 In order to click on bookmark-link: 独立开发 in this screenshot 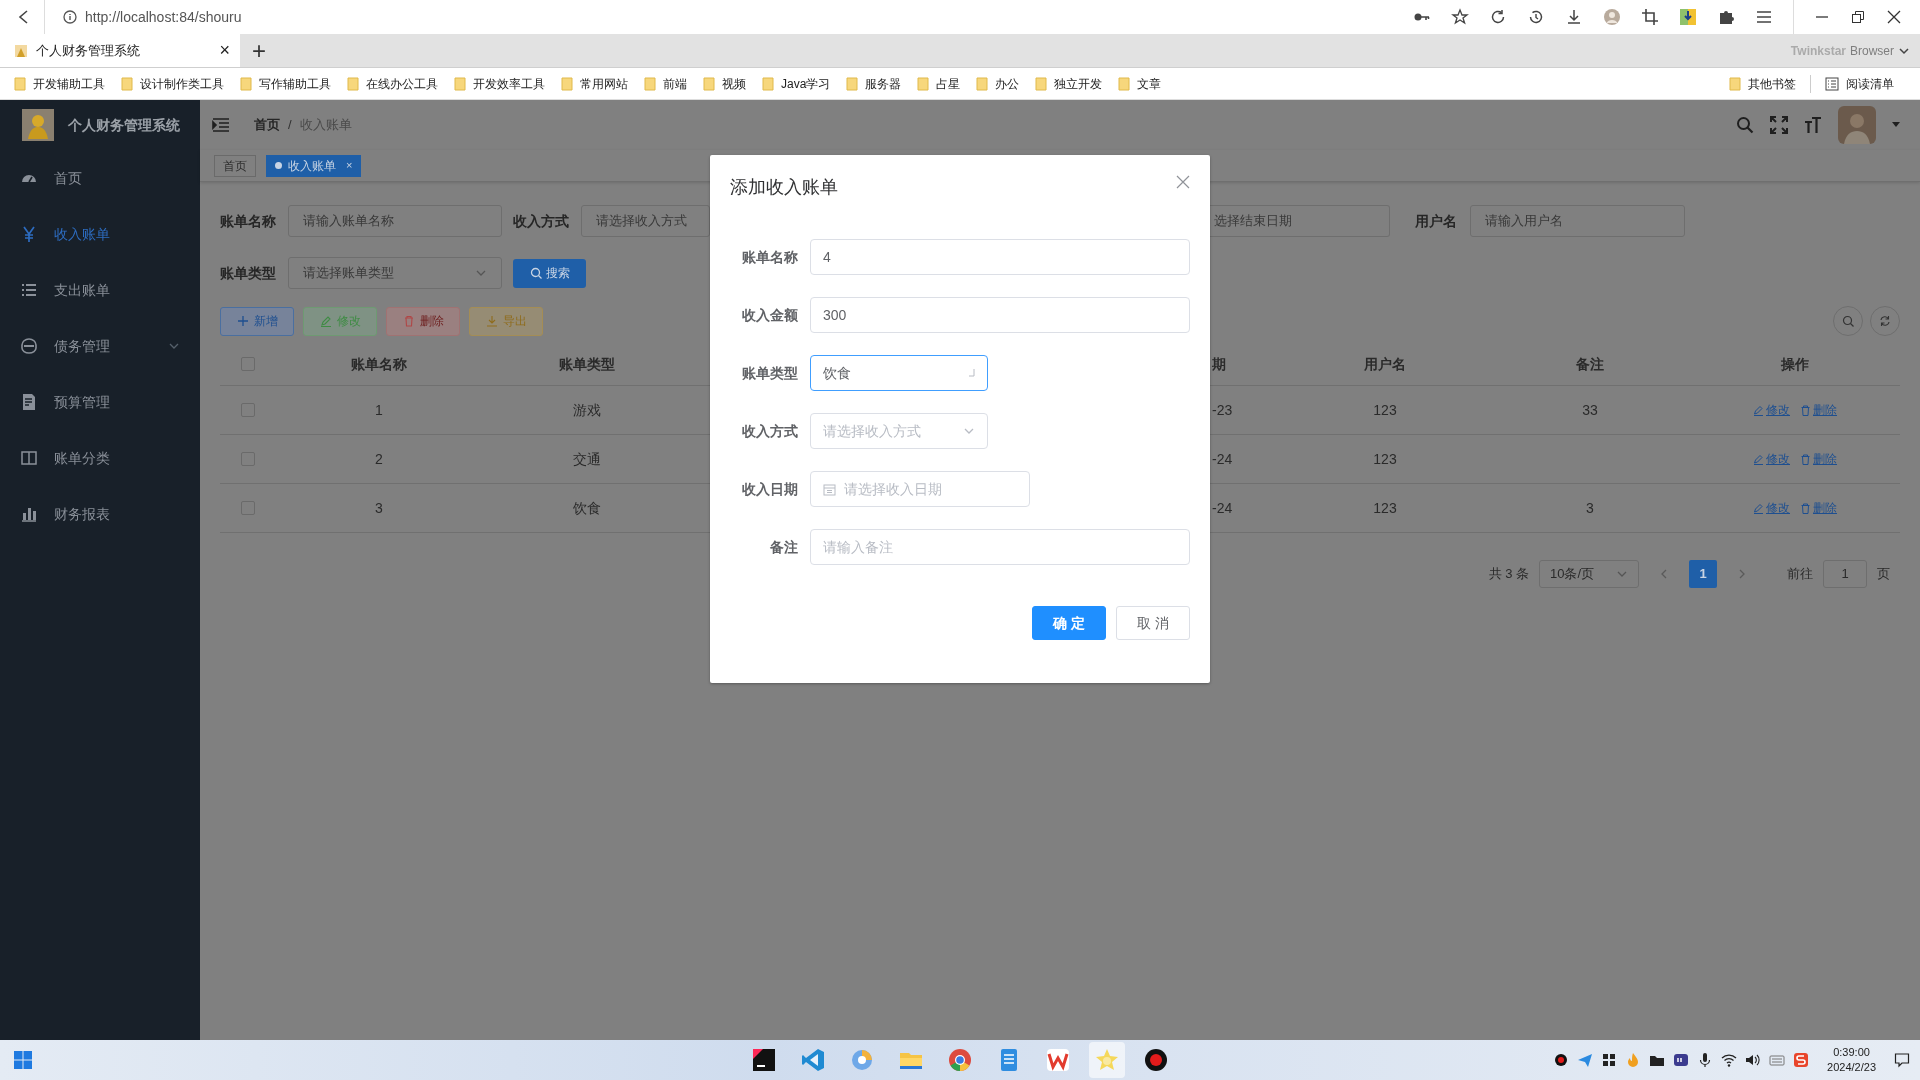, I will do `click(1078, 83)`.